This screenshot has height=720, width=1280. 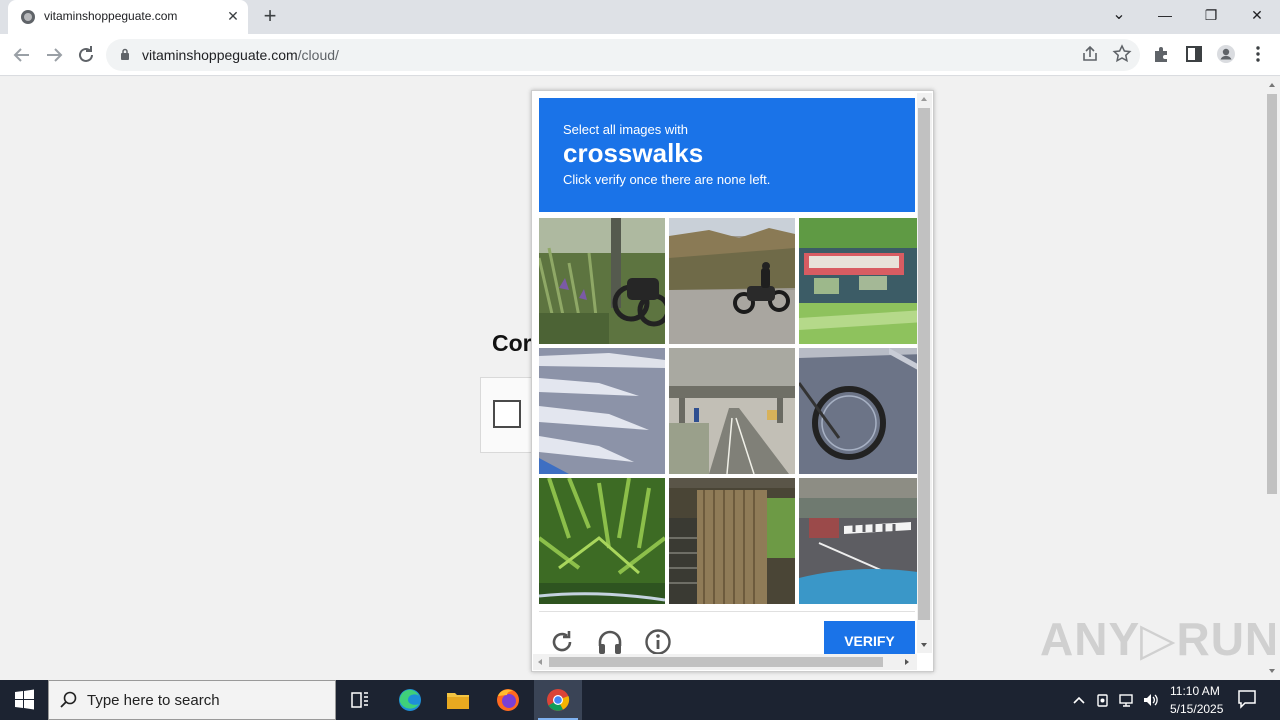 What do you see at coordinates (924, 645) in the screenshot?
I see `captcha-scroll-down-icon` at bounding box center [924, 645].